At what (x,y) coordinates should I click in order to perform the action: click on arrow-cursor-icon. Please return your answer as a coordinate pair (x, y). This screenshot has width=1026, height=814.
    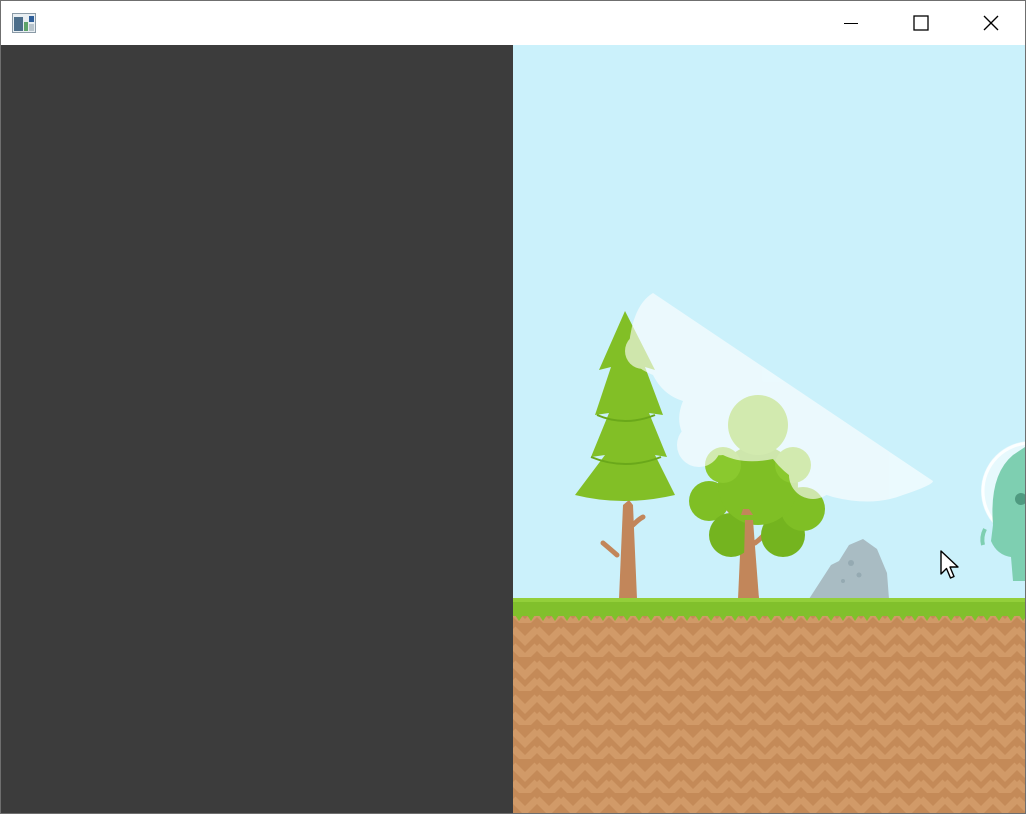
    Looking at the image, I should click on (949, 564).